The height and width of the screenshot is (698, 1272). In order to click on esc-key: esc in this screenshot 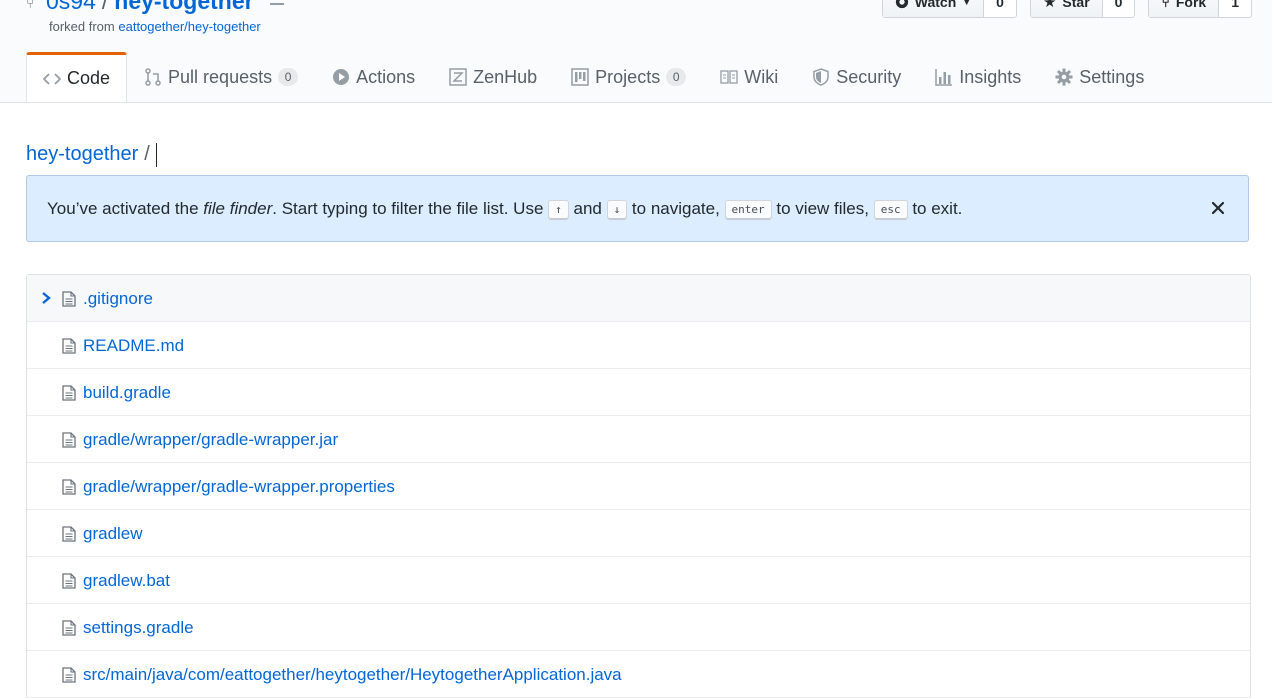, I will do `click(890, 209)`.